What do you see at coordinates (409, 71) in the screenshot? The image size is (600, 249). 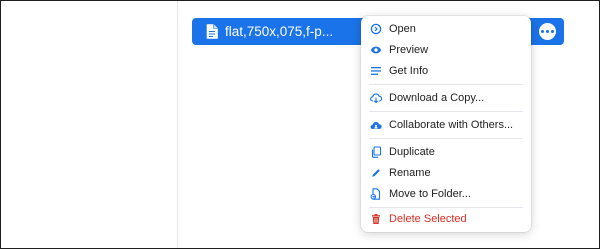 I see `menu-item-label: Get Info` at bounding box center [409, 71].